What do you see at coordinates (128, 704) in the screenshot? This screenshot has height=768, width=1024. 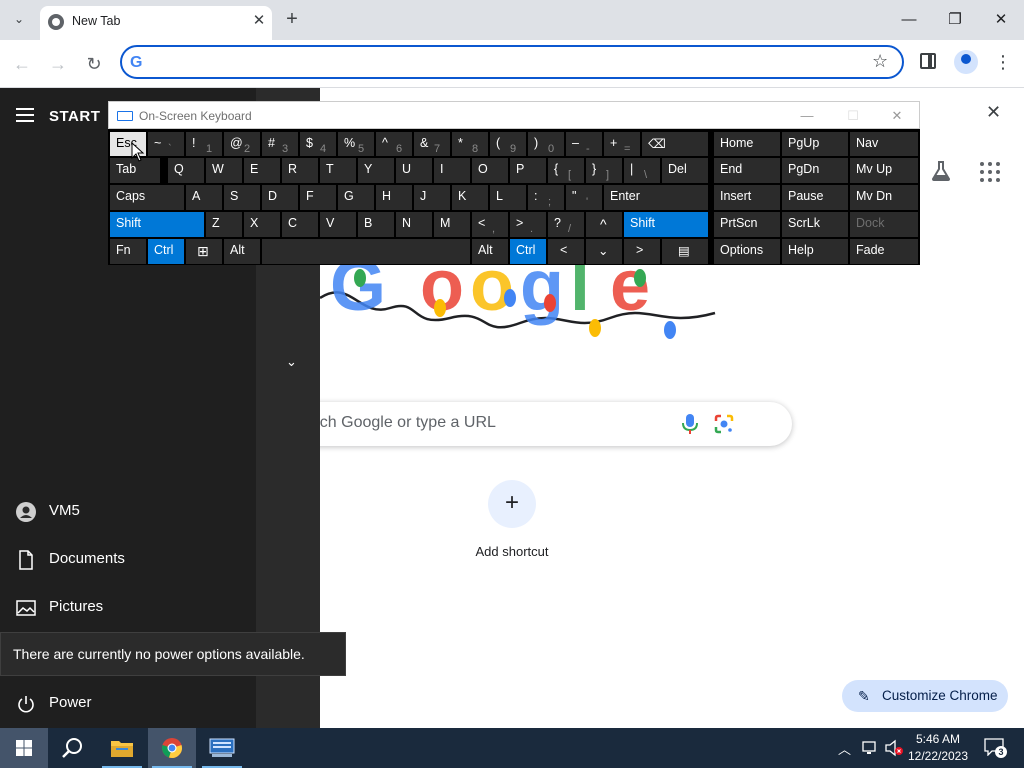 I see `start-item-power: Power` at bounding box center [128, 704].